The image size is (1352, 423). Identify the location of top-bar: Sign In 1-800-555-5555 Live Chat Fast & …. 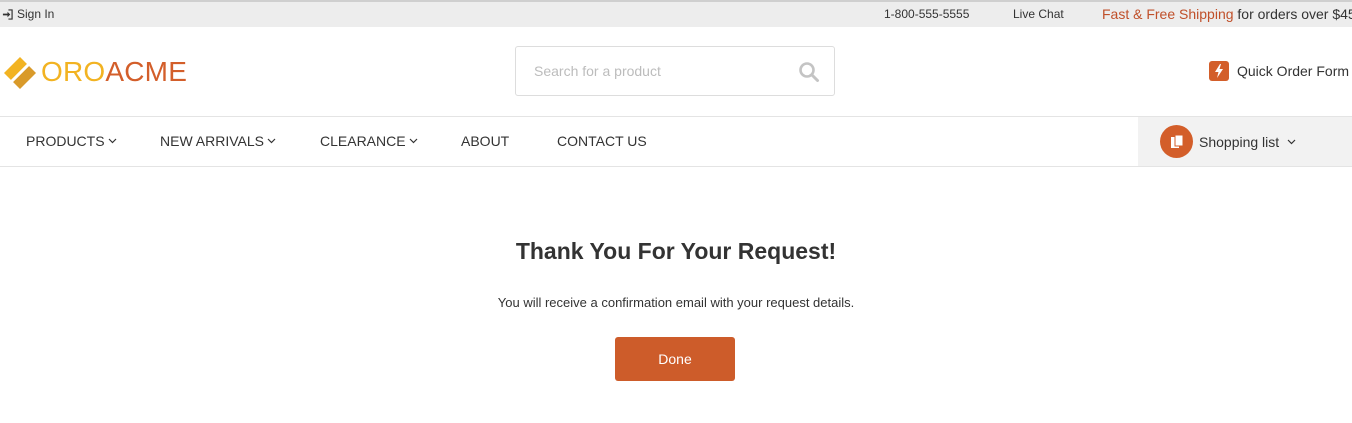
(676, 13).